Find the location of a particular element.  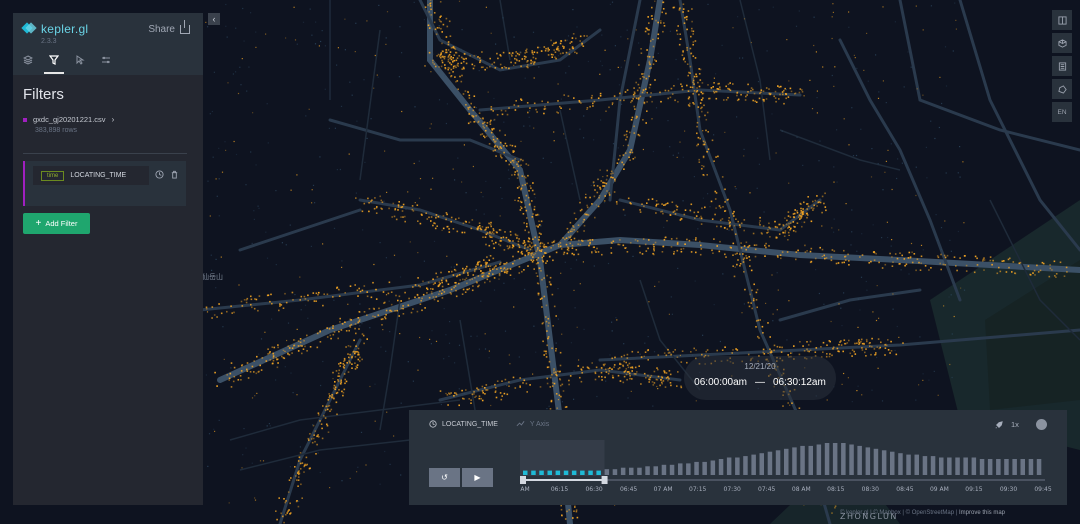

tab-filters is located at coordinates (54, 63).